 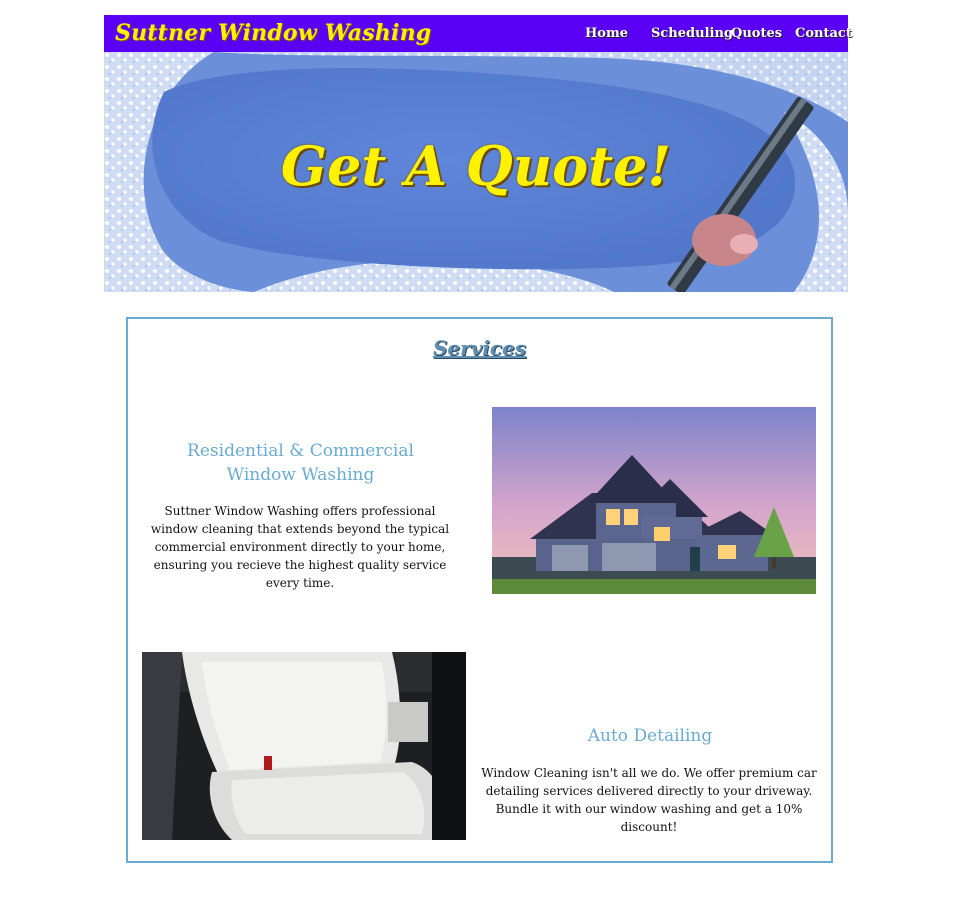 What do you see at coordinates (823, 33) in the screenshot?
I see `nav-contact: Contact` at bounding box center [823, 33].